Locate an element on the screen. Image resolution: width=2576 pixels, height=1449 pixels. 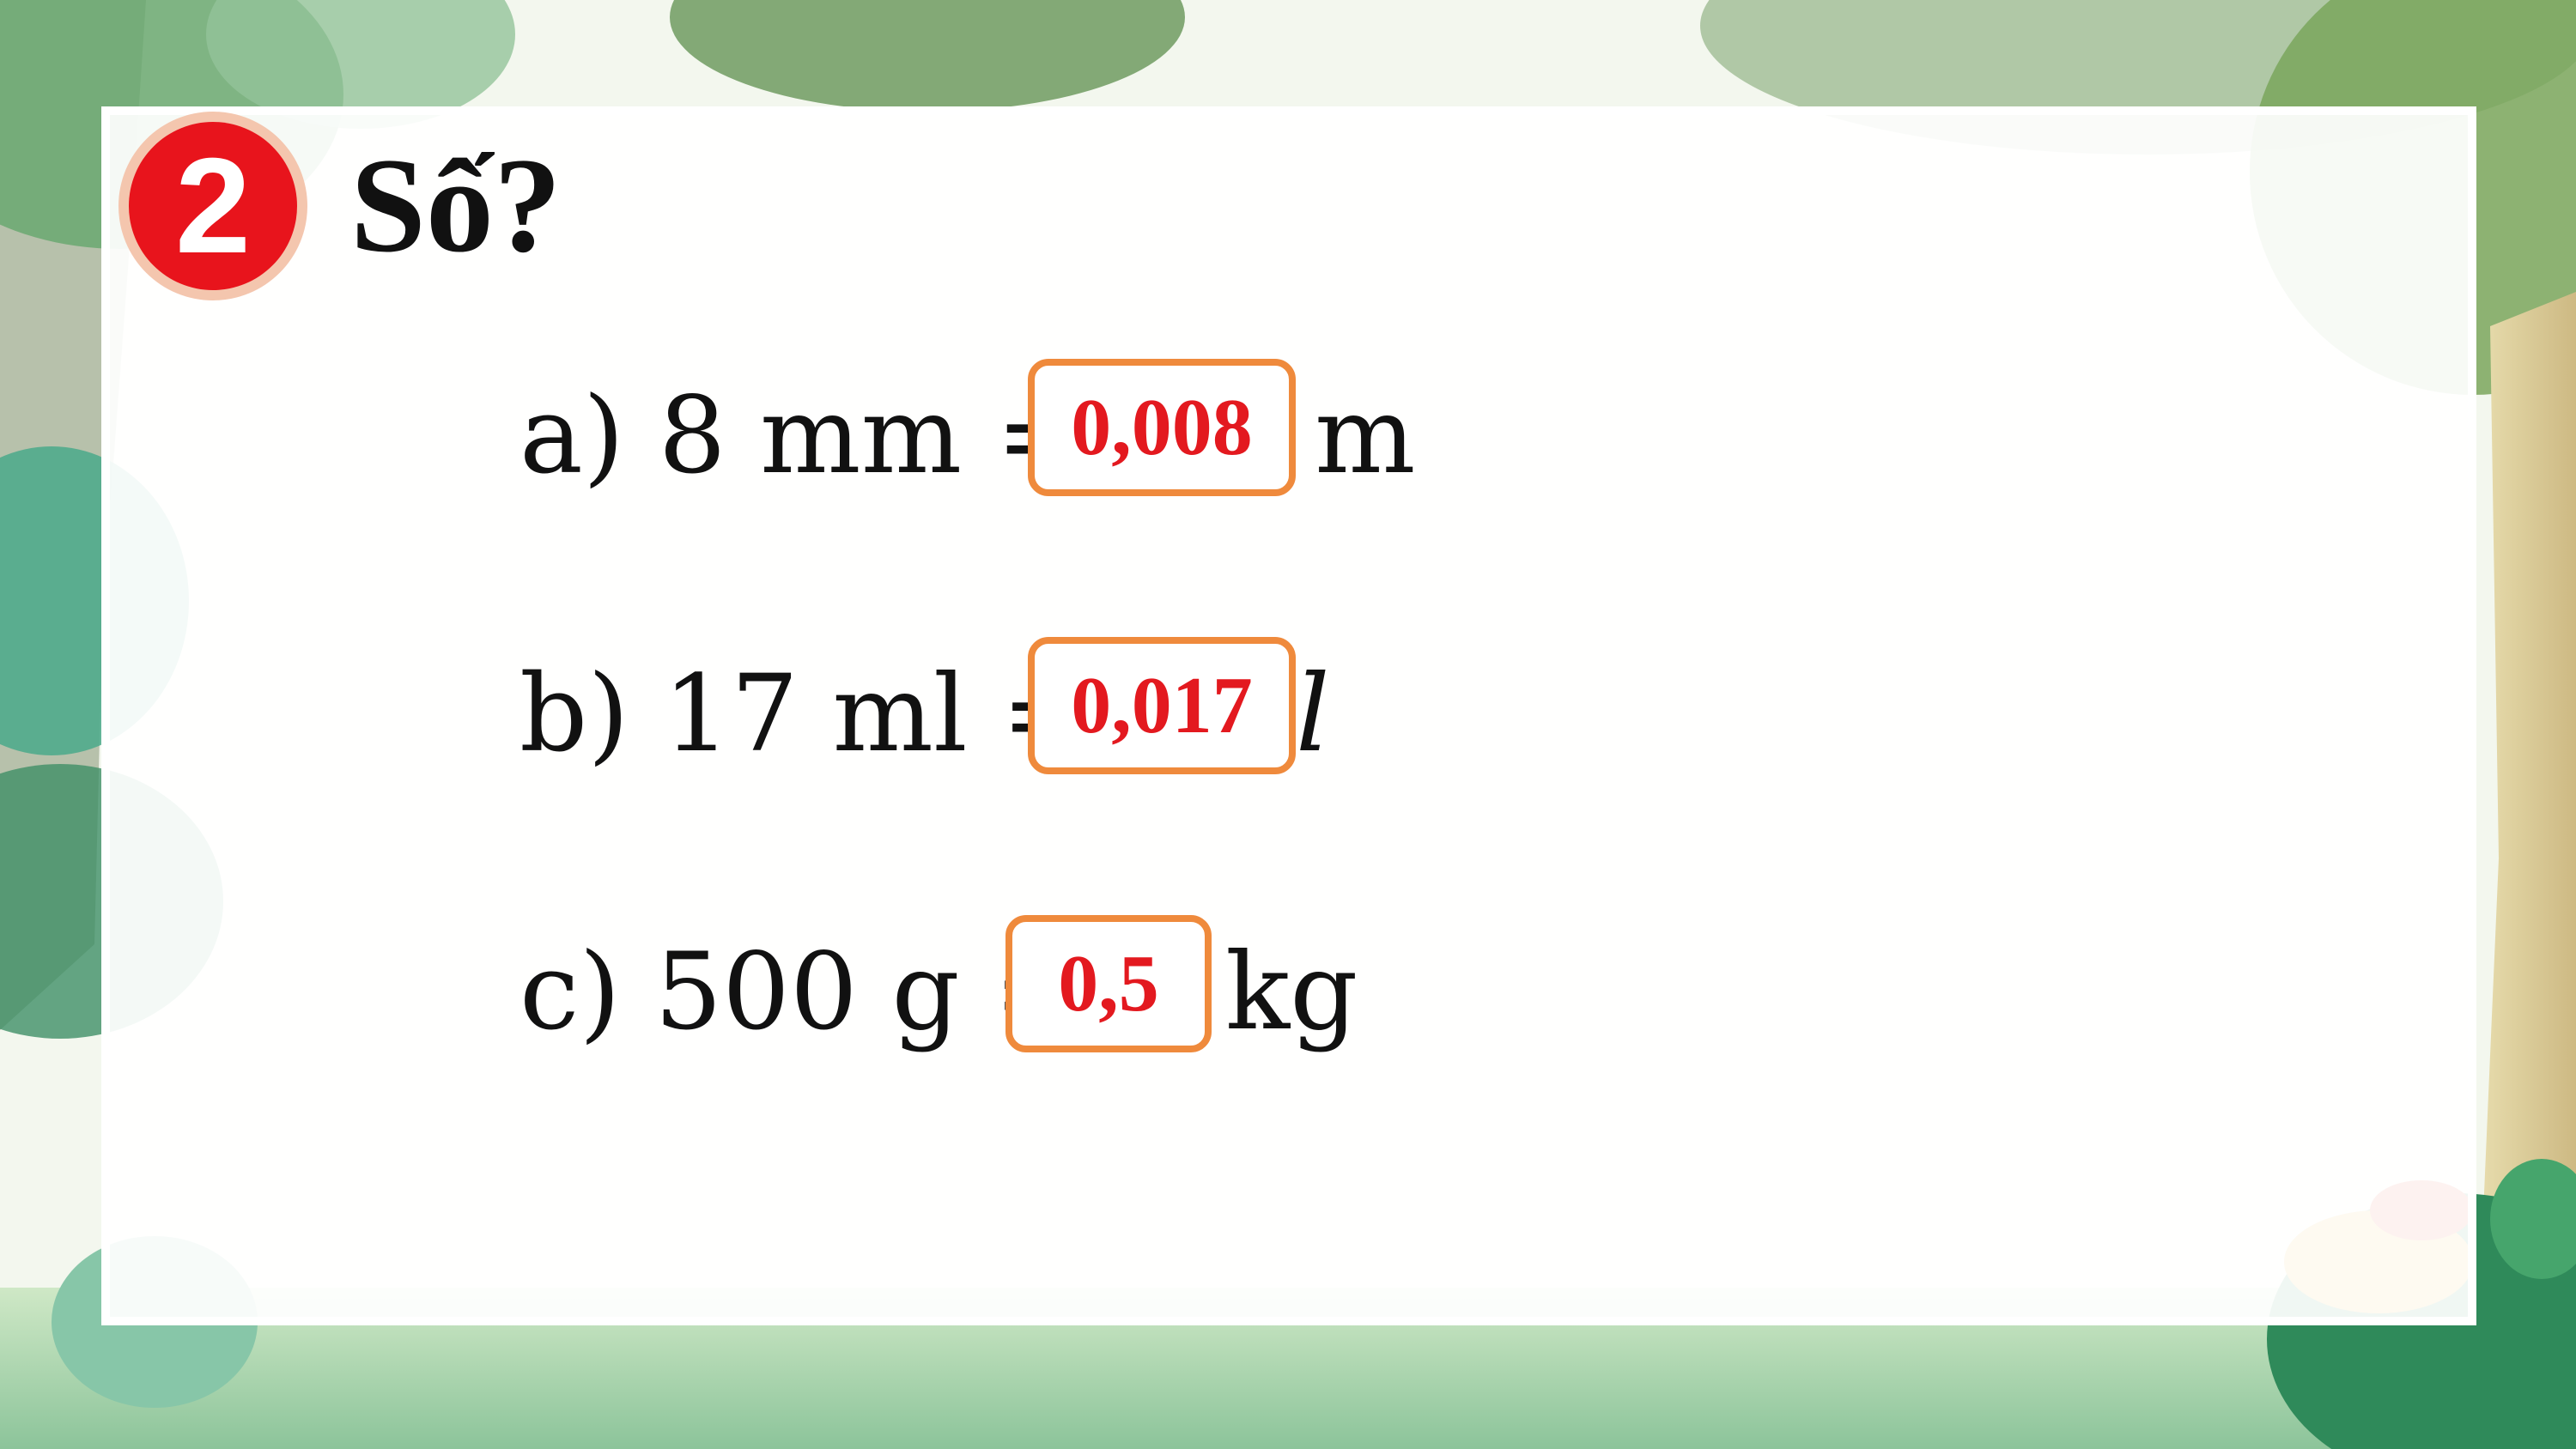
item-b-unit: l is located at coordinates (1313, 714).